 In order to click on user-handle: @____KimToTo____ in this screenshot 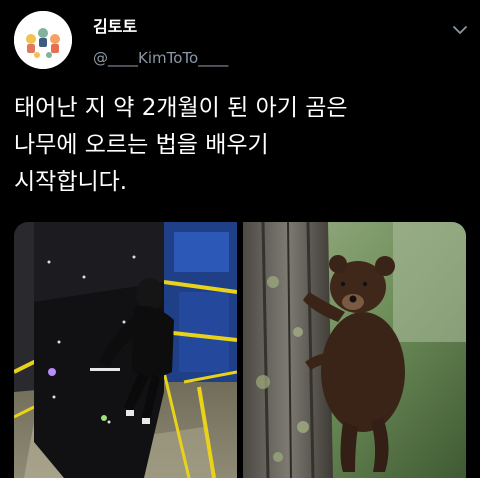, I will do `click(160, 58)`.